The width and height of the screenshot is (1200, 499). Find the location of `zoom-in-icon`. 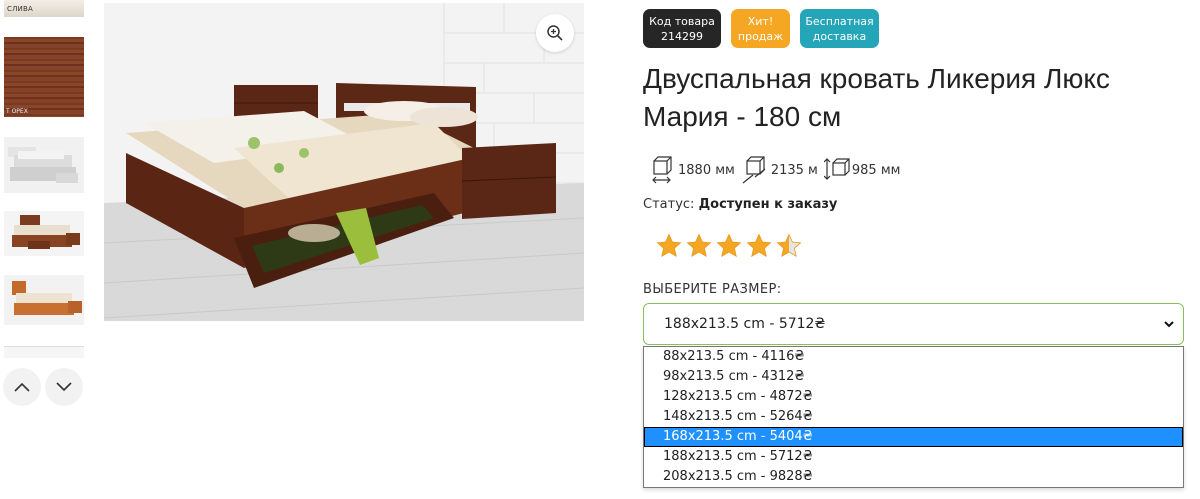

zoom-in-icon is located at coordinates (555, 33).